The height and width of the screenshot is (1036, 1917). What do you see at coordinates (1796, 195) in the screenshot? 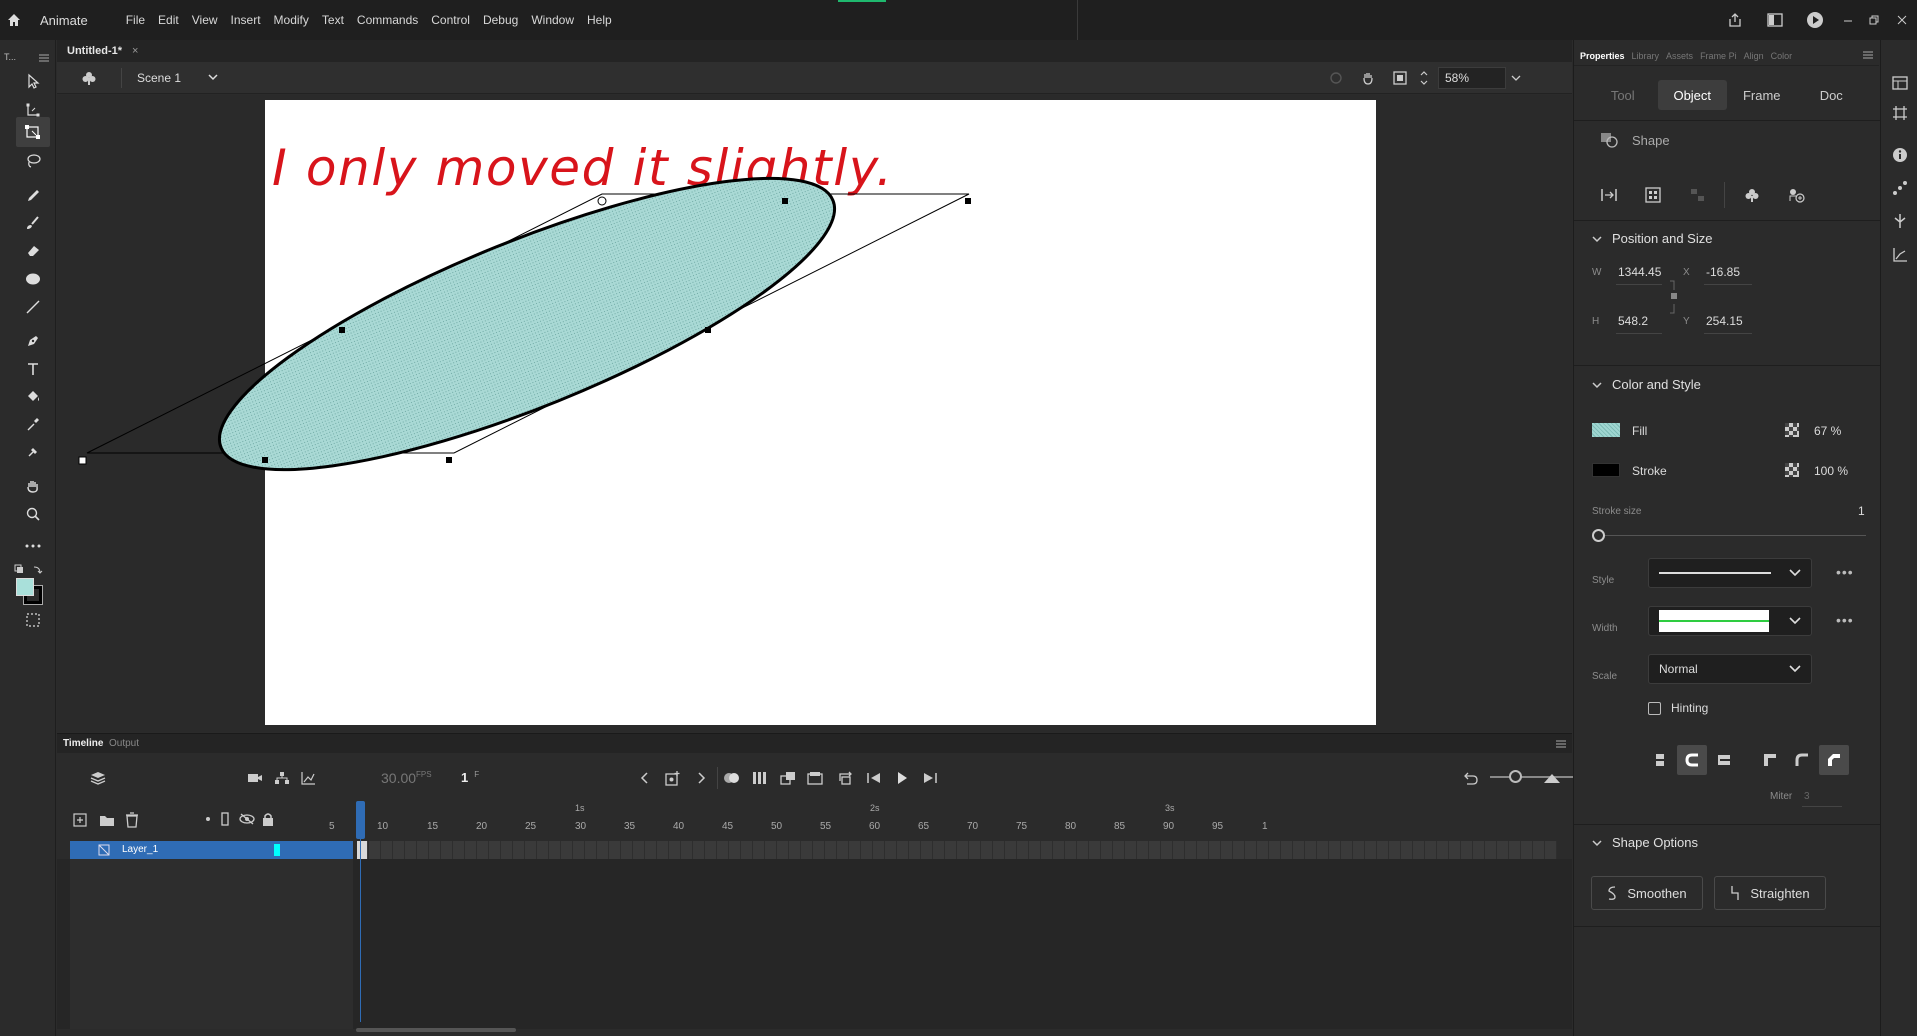
I see `convert-to-bitmap-icon` at bounding box center [1796, 195].